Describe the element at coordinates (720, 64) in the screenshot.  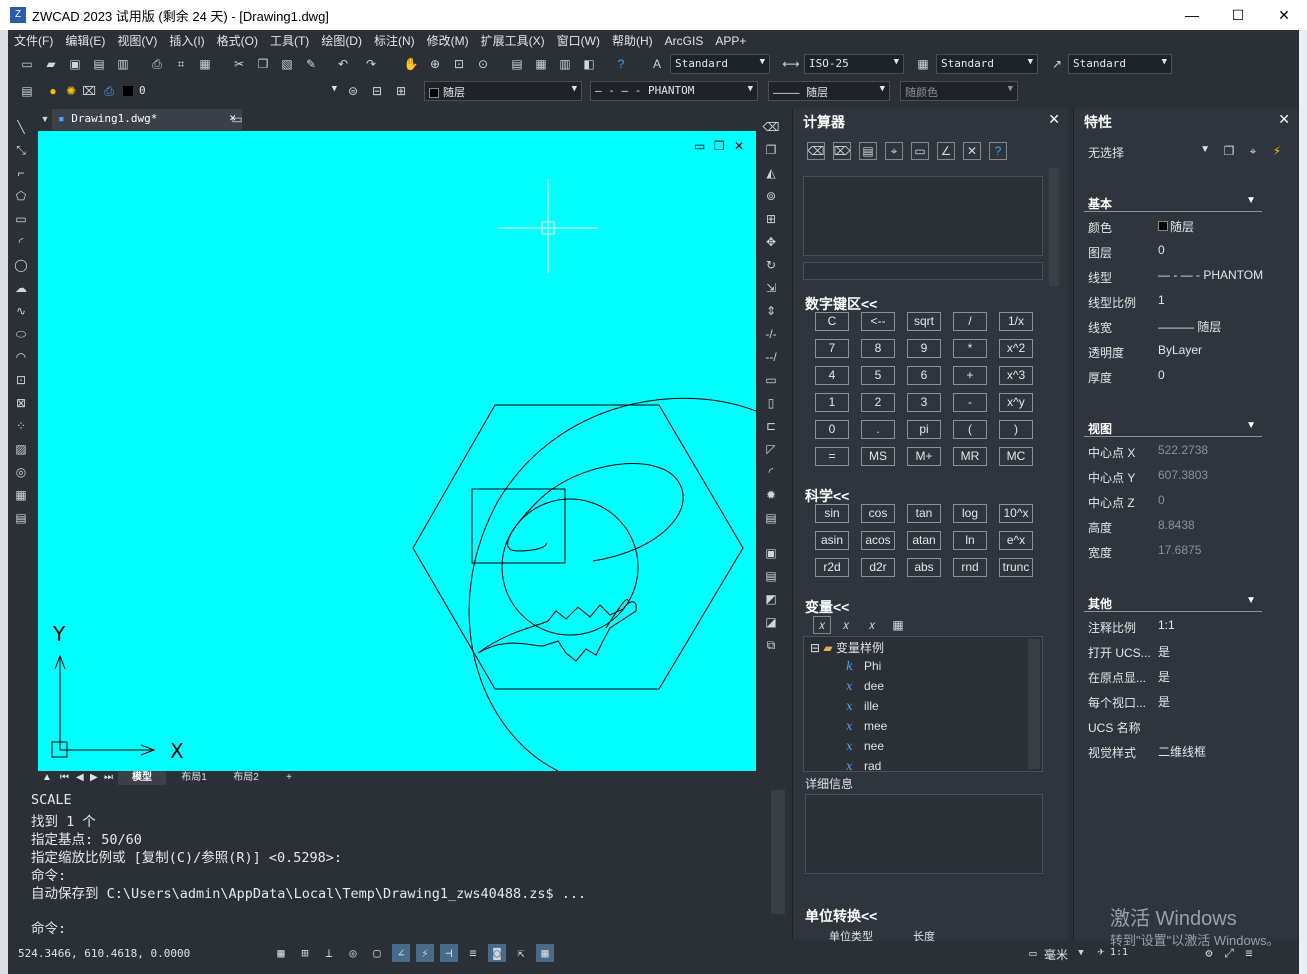
I see `text-style-select: Standard ▼` at that location.